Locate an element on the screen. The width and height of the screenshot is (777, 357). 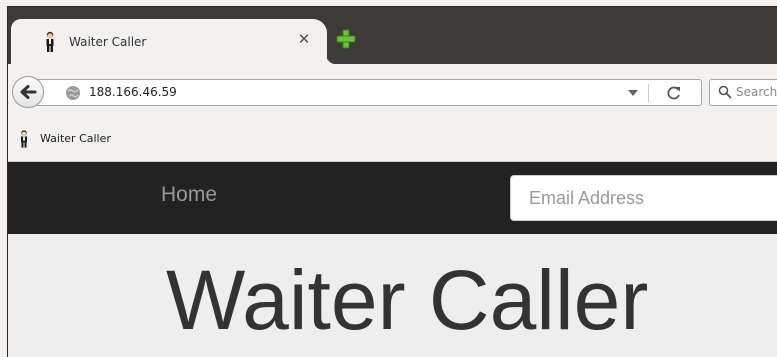
url-text: 188.166.46.59 is located at coordinates (133, 92).